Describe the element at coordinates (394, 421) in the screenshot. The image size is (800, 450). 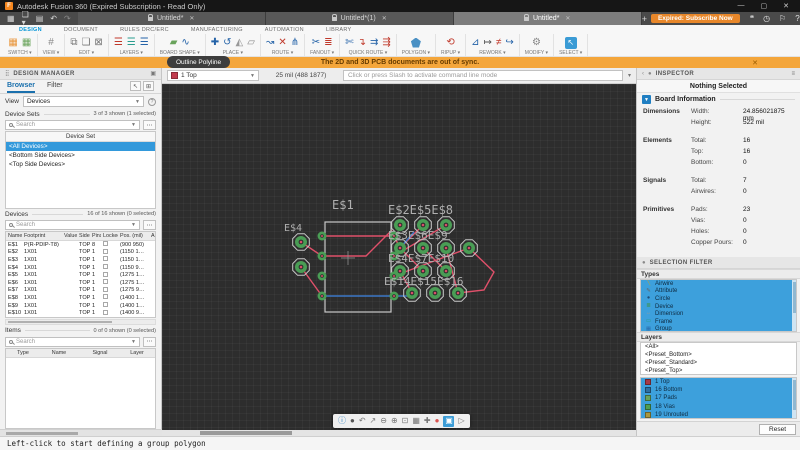
I see `zoom-in-icon: ⊕` at that location.